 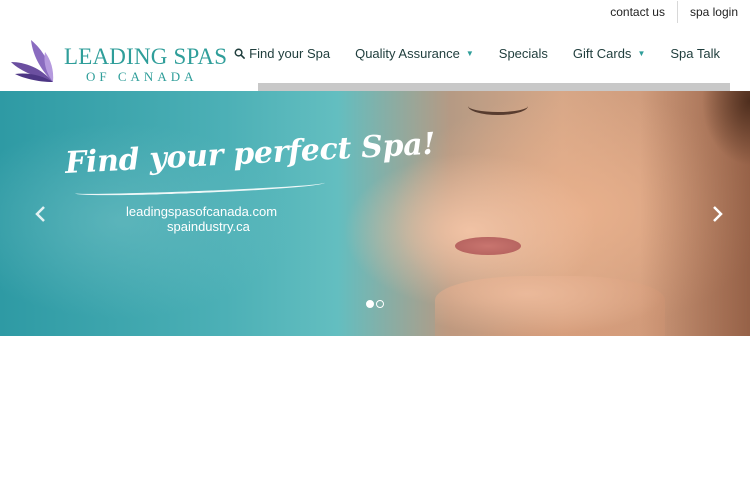 I want to click on utility-nav: contact us spa login, so click(x=674, y=12).